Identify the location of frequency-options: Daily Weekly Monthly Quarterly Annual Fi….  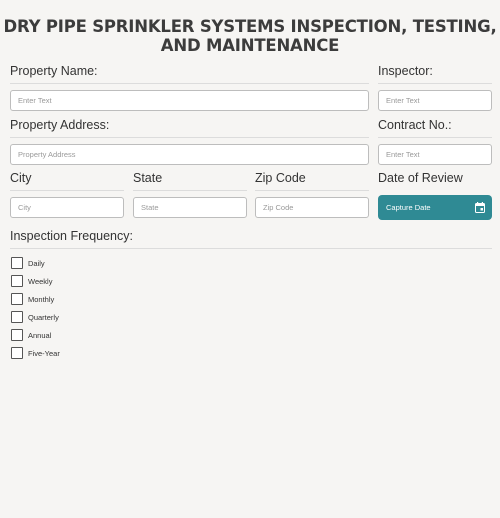
(35, 308).